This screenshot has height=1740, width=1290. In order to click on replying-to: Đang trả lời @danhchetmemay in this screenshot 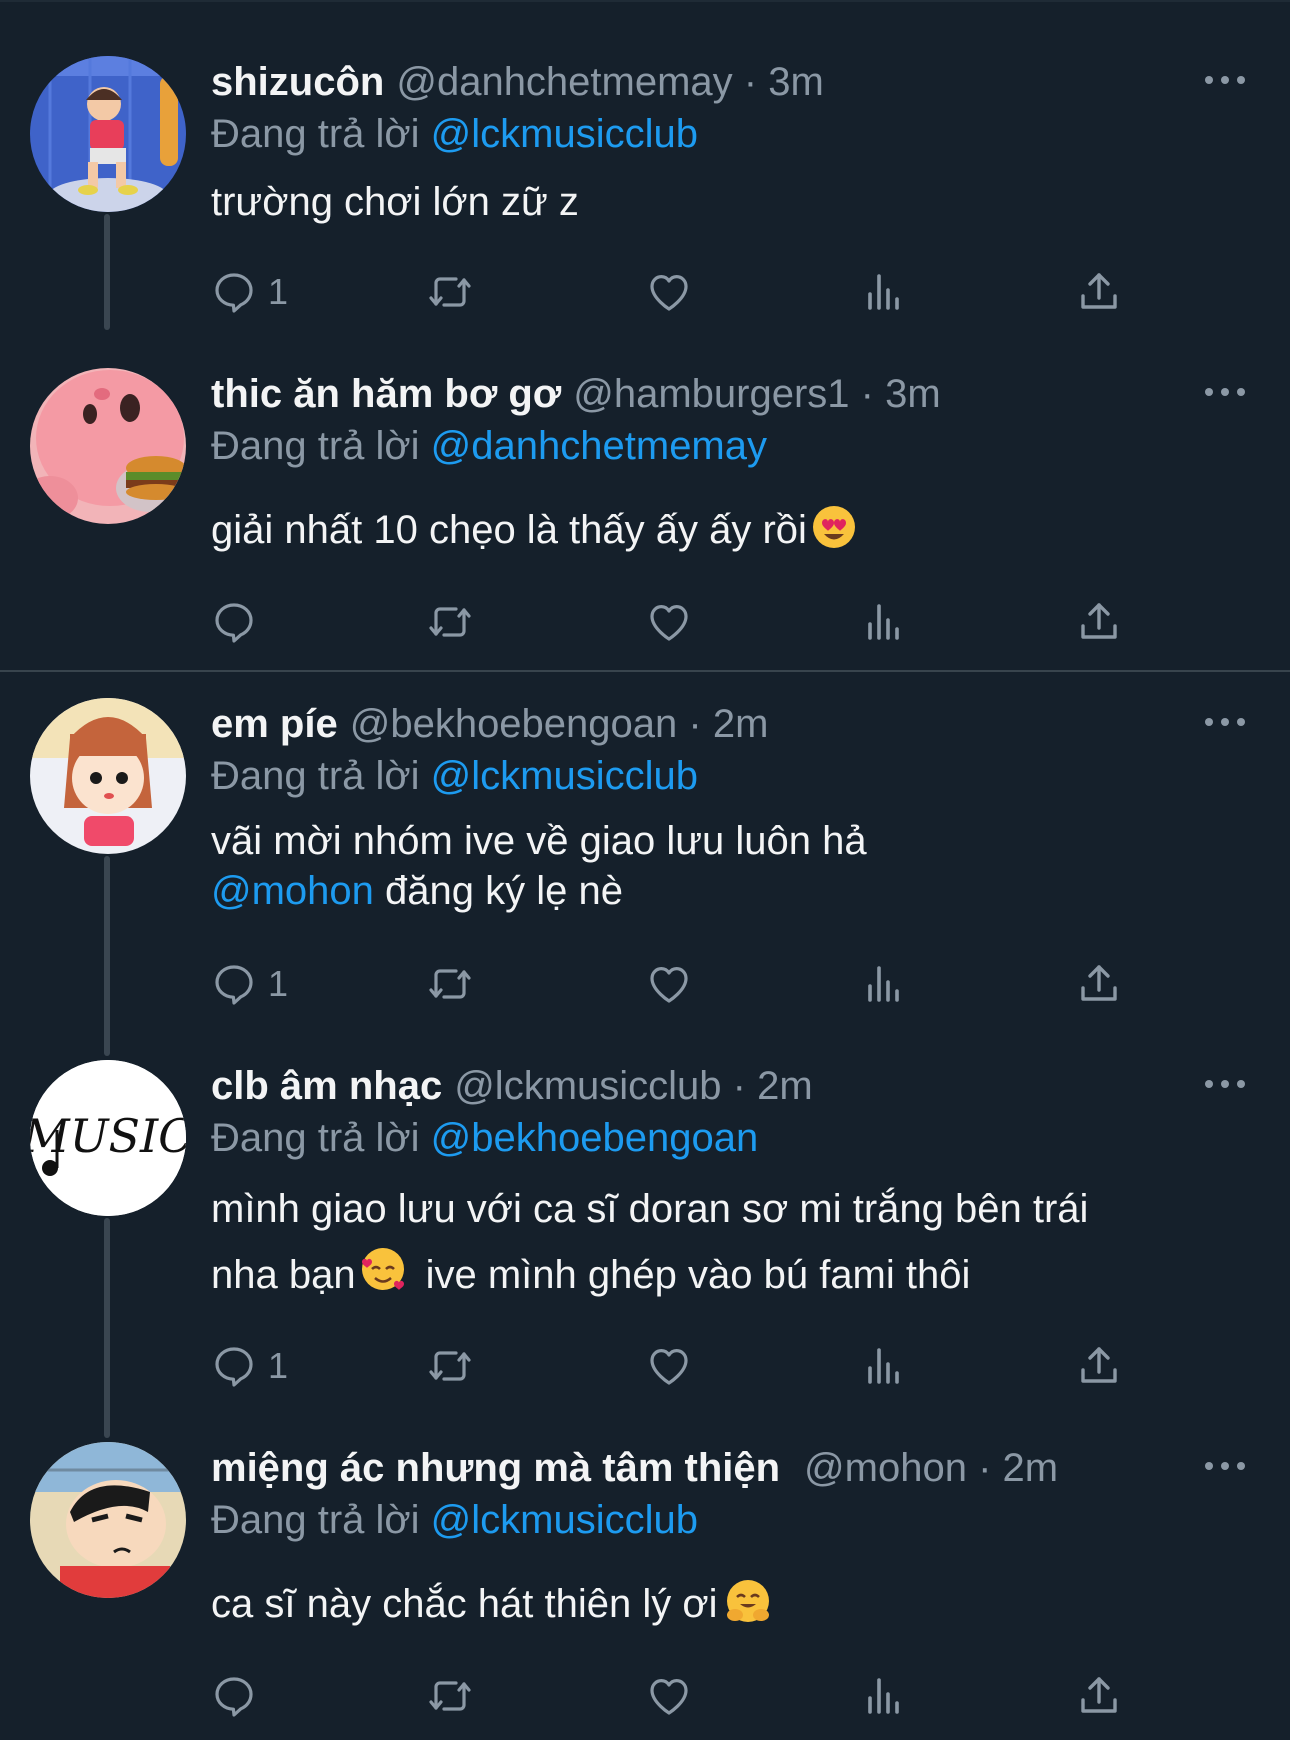, I will do `click(489, 446)`.